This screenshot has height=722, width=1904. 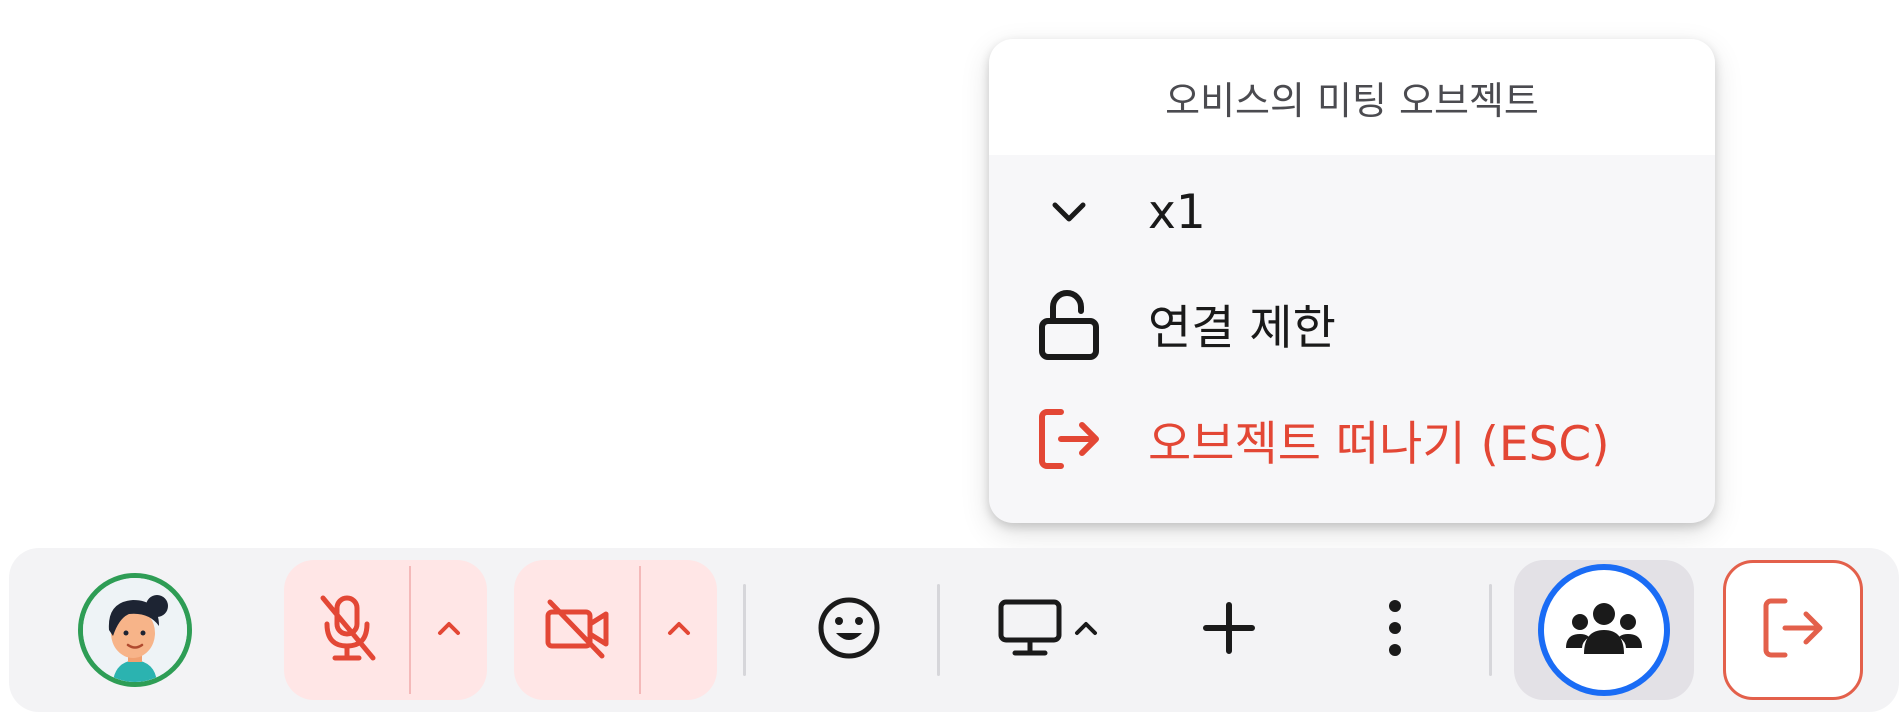 What do you see at coordinates (1177, 212) in the screenshot?
I see `menu-item-label: x1` at bounding box center [1177, 212].